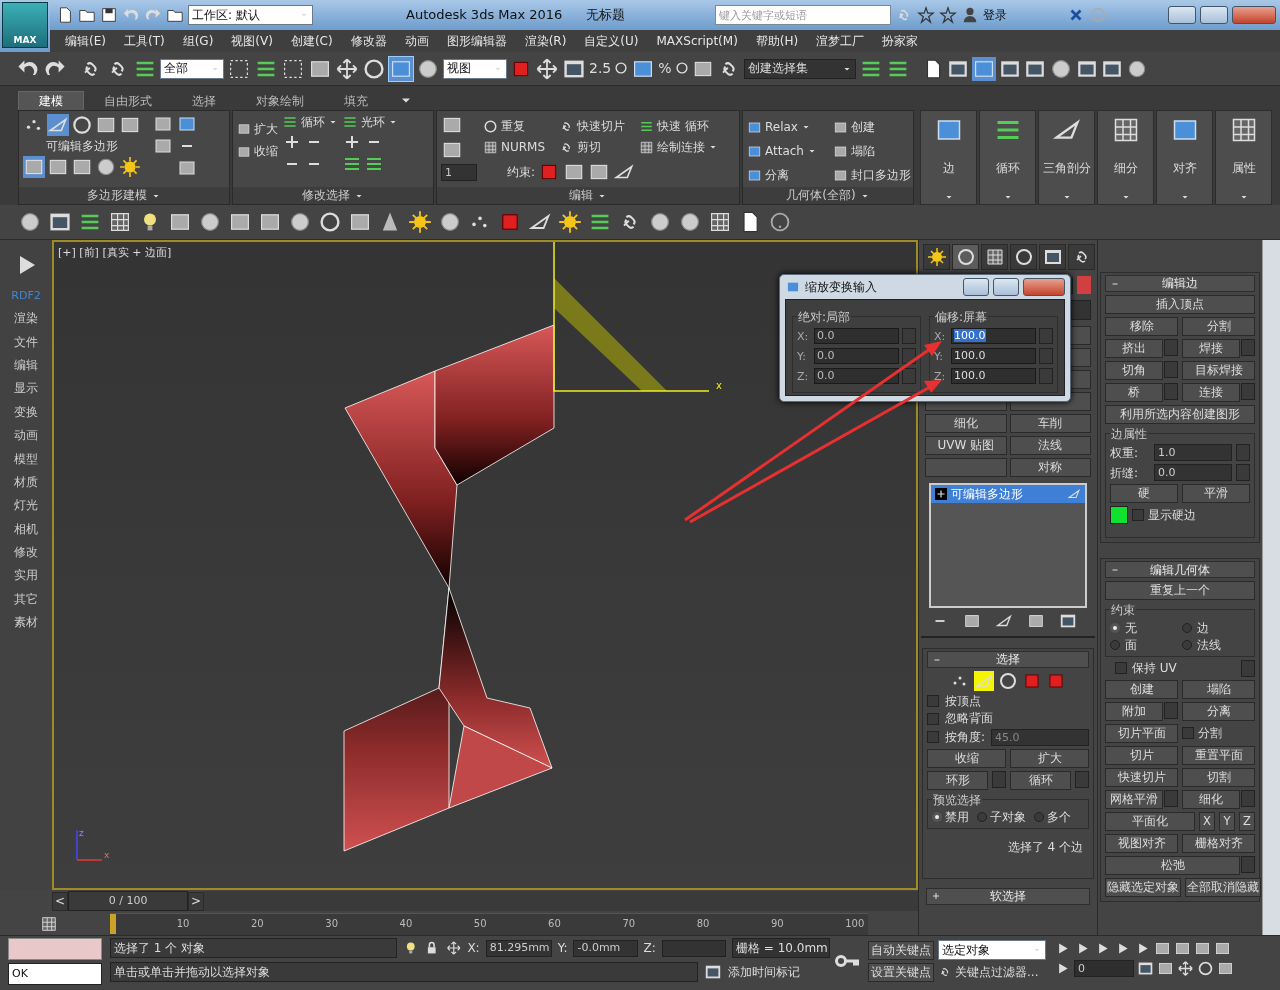 This screenshot has width=1280, height=990. Describe the element at coordinates (1040, 737) in the screenshot. I see `angle-field: 45.0` at that location.